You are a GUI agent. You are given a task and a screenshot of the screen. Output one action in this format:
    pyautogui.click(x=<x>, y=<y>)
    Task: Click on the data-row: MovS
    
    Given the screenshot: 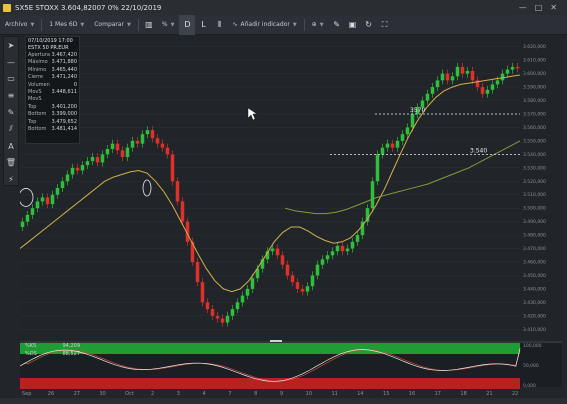 What is the action you would take?
    pyautogui.click(x=52, y=99)
    